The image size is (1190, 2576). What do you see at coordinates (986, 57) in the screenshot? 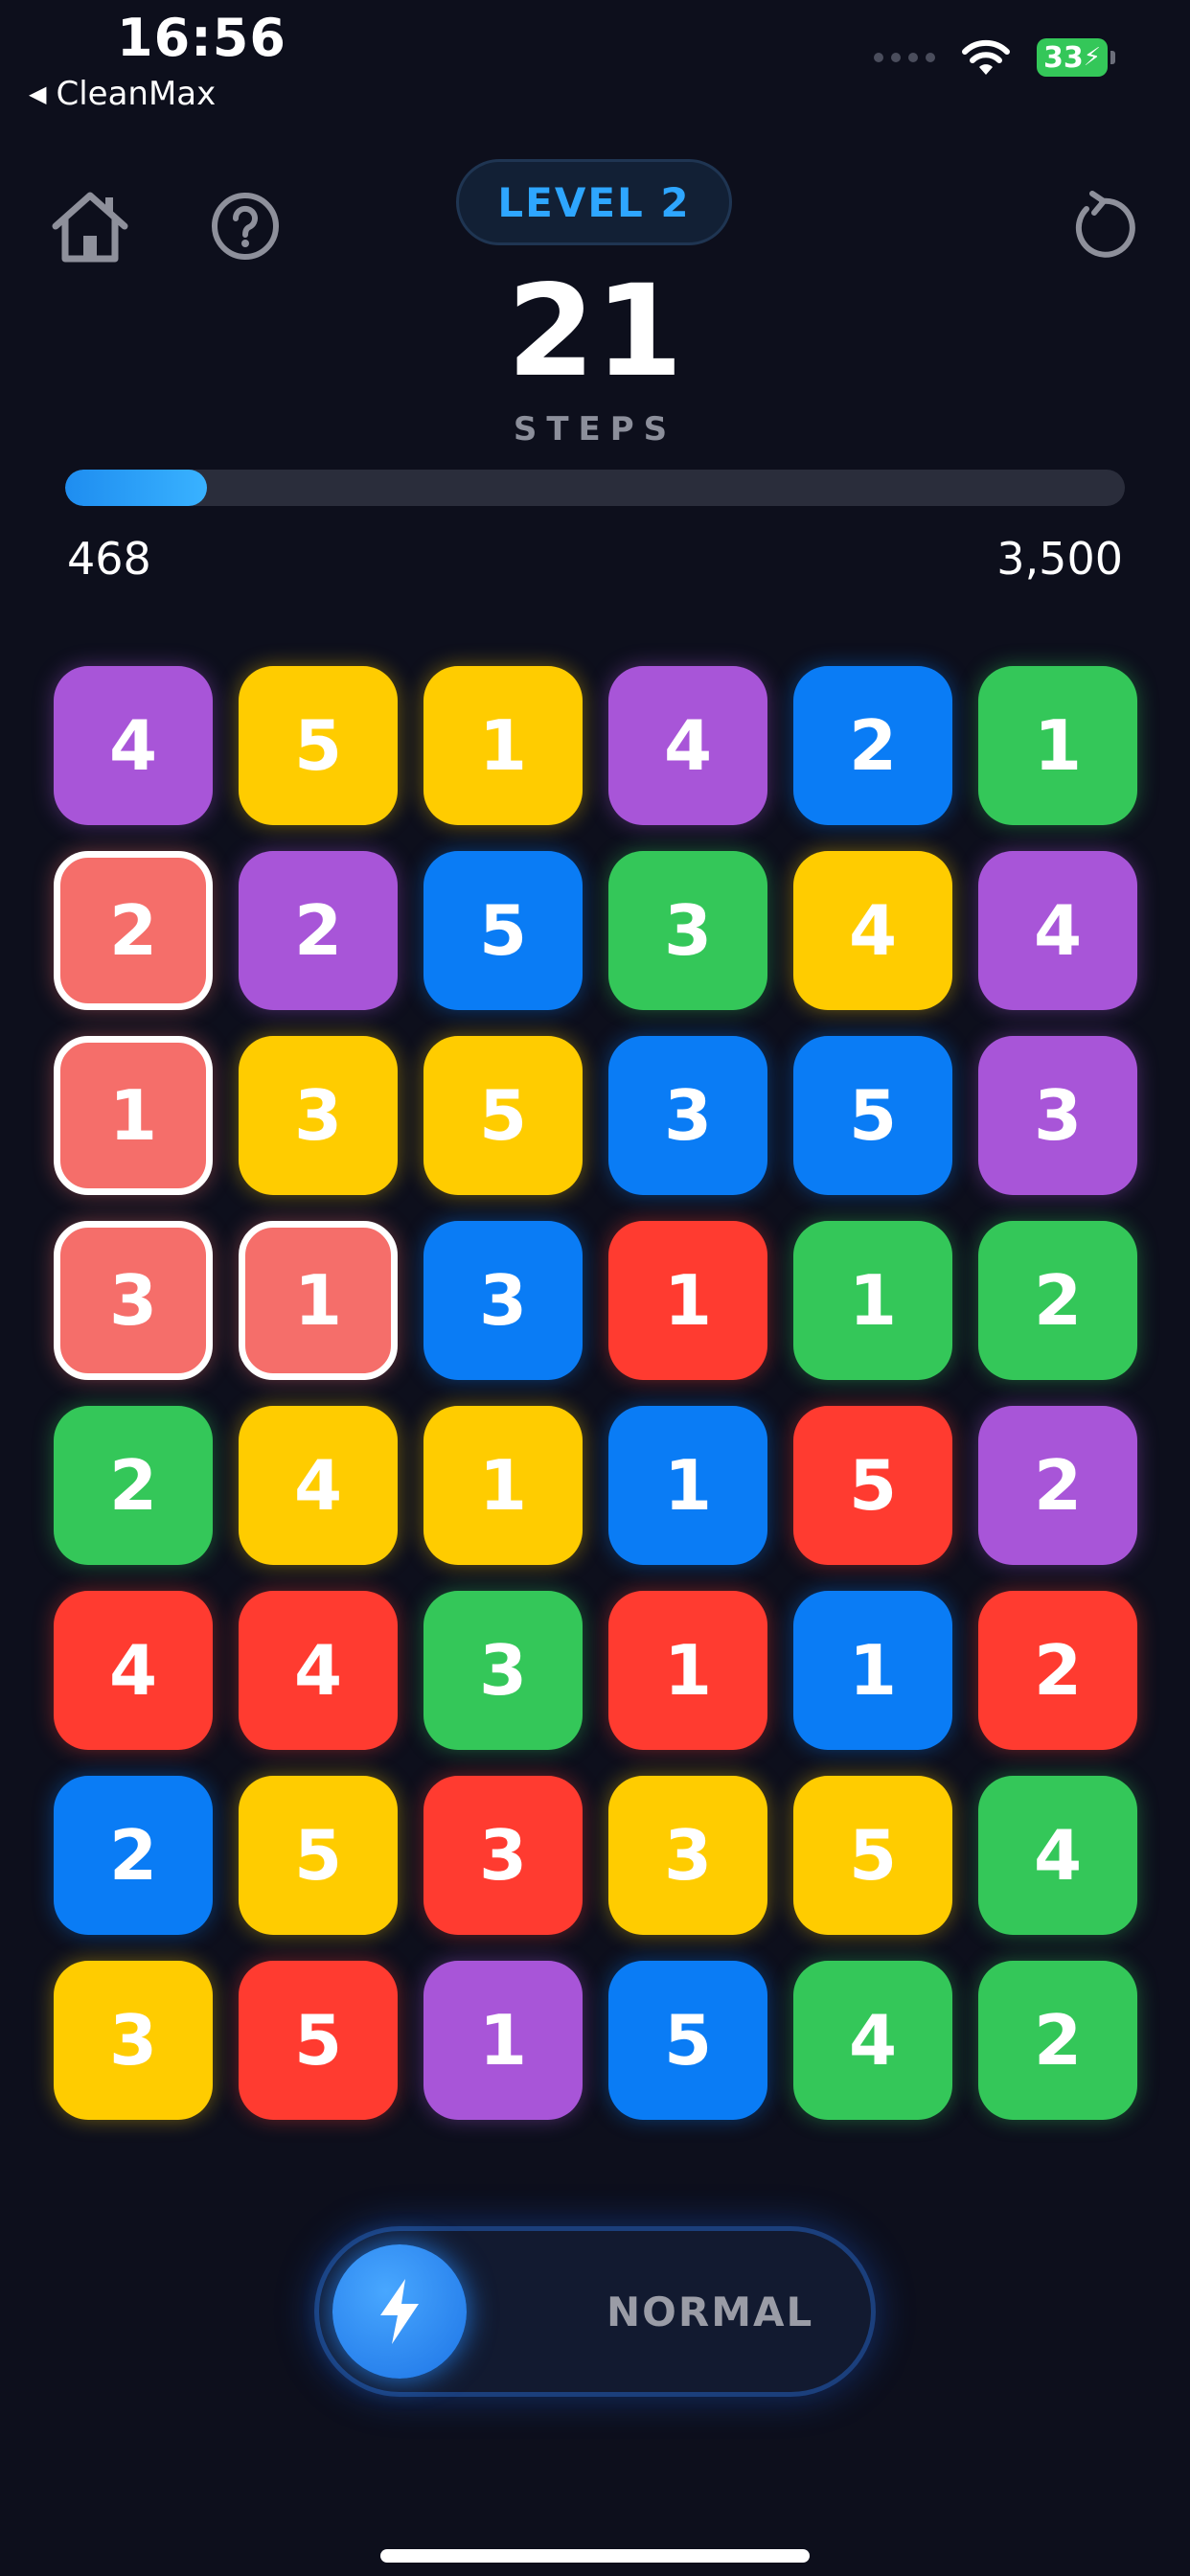
I see `wifi-icon` at bounding box center [986, 57].